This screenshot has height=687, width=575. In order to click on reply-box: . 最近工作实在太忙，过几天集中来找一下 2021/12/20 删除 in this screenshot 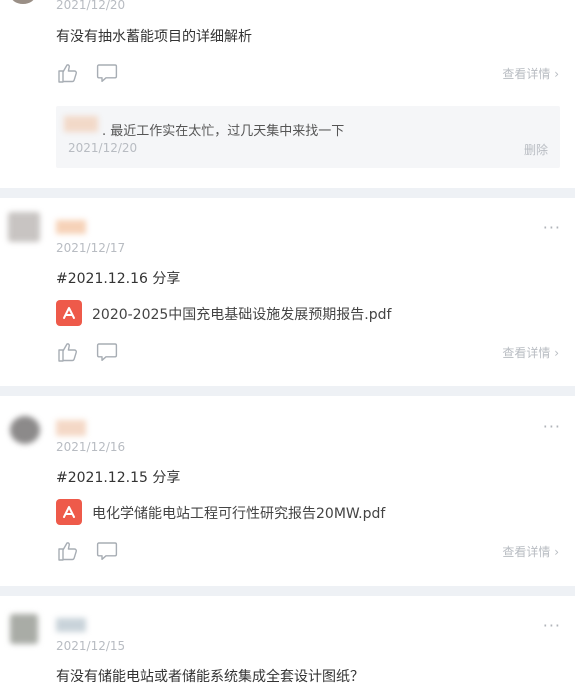, I will do `click(308, 137)`.